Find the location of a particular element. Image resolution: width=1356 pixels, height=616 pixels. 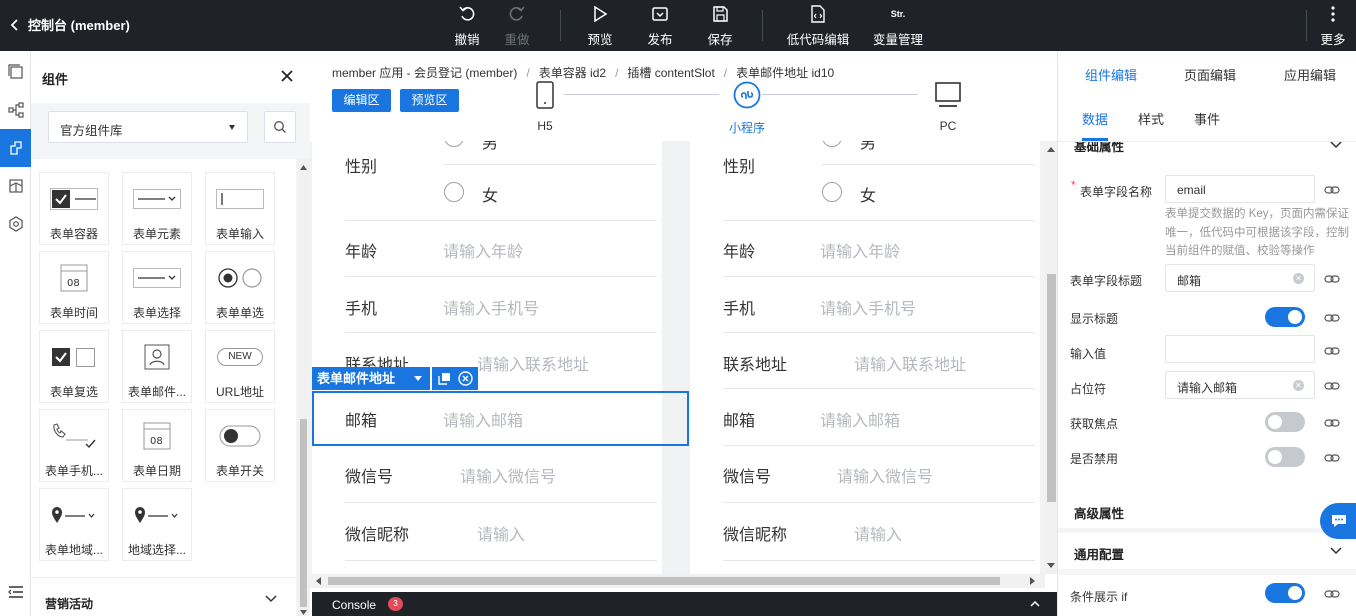

breadcrumb-item: member 应用 - 会员登记 (member) is located at coordinates (424, 73).